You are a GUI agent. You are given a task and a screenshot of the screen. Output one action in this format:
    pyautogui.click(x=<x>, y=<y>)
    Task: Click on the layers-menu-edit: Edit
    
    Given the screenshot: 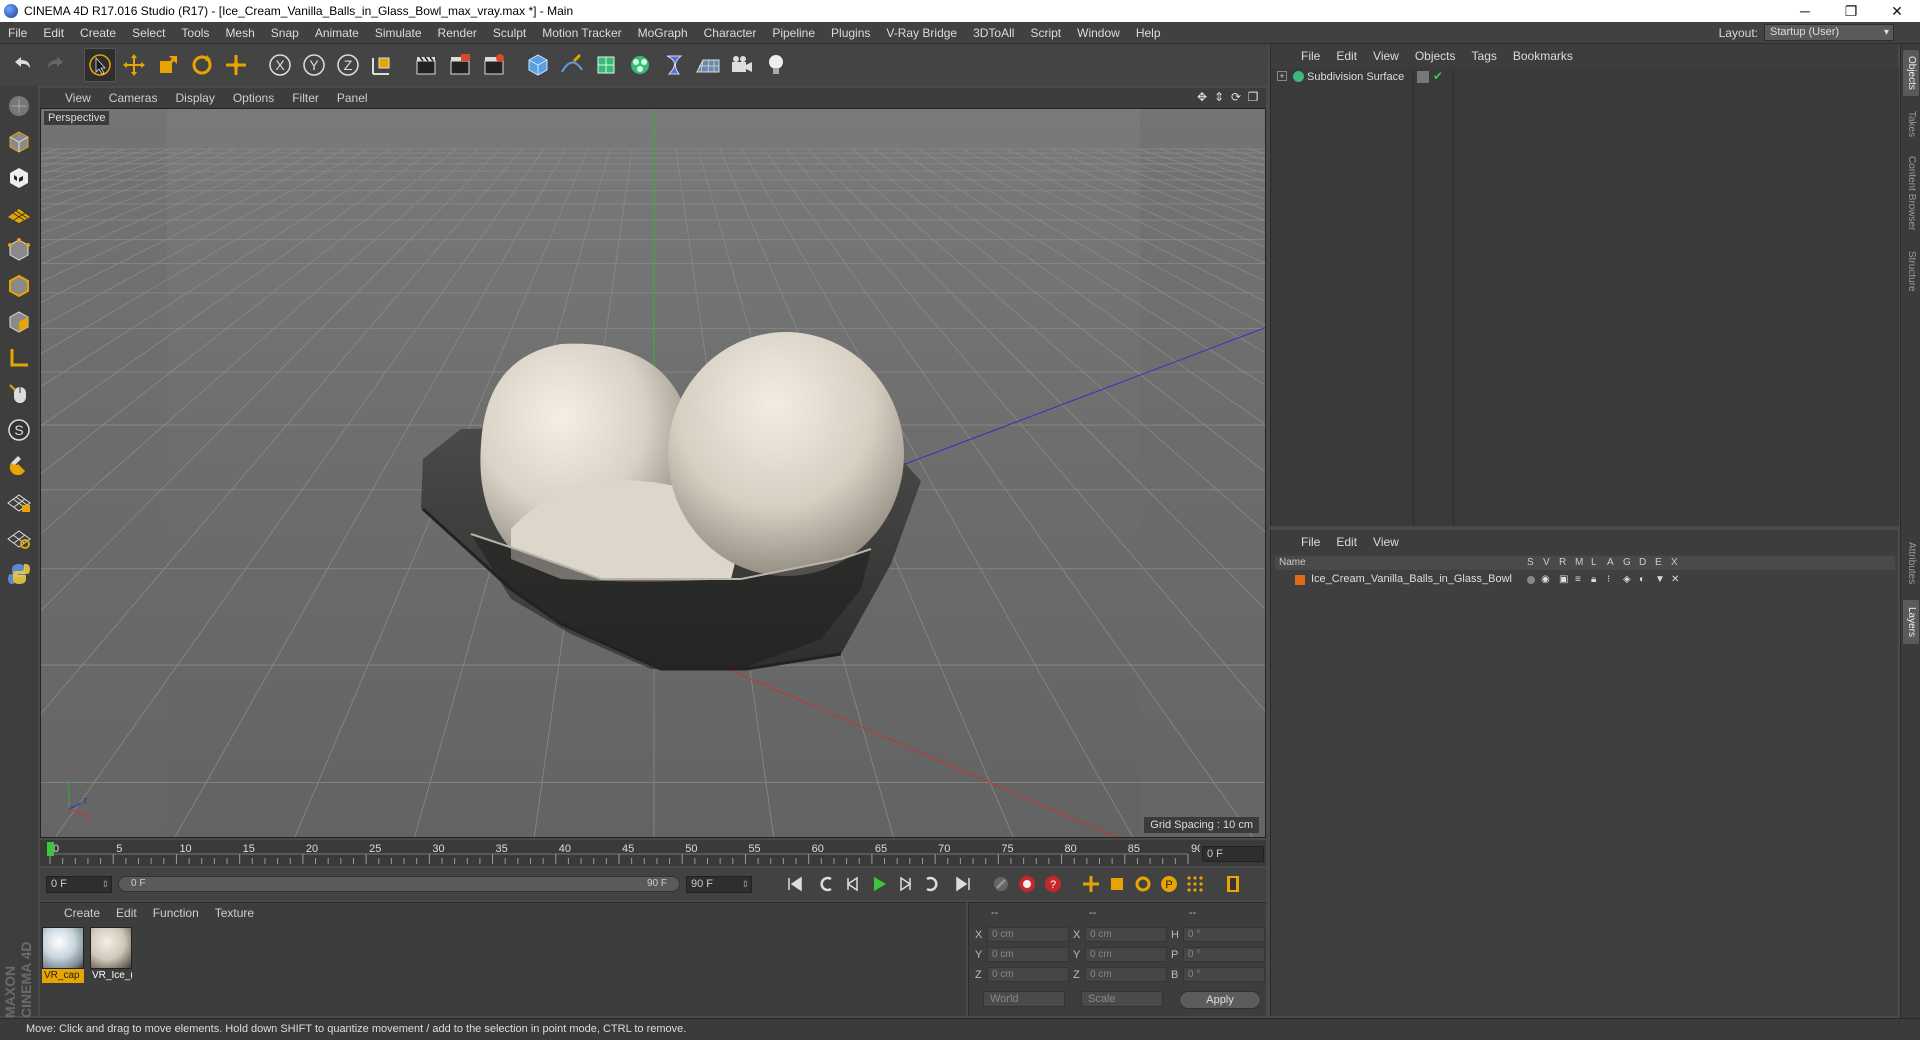 What is the action you would take?
    pyautogui.click(x=1346, y=542)
    